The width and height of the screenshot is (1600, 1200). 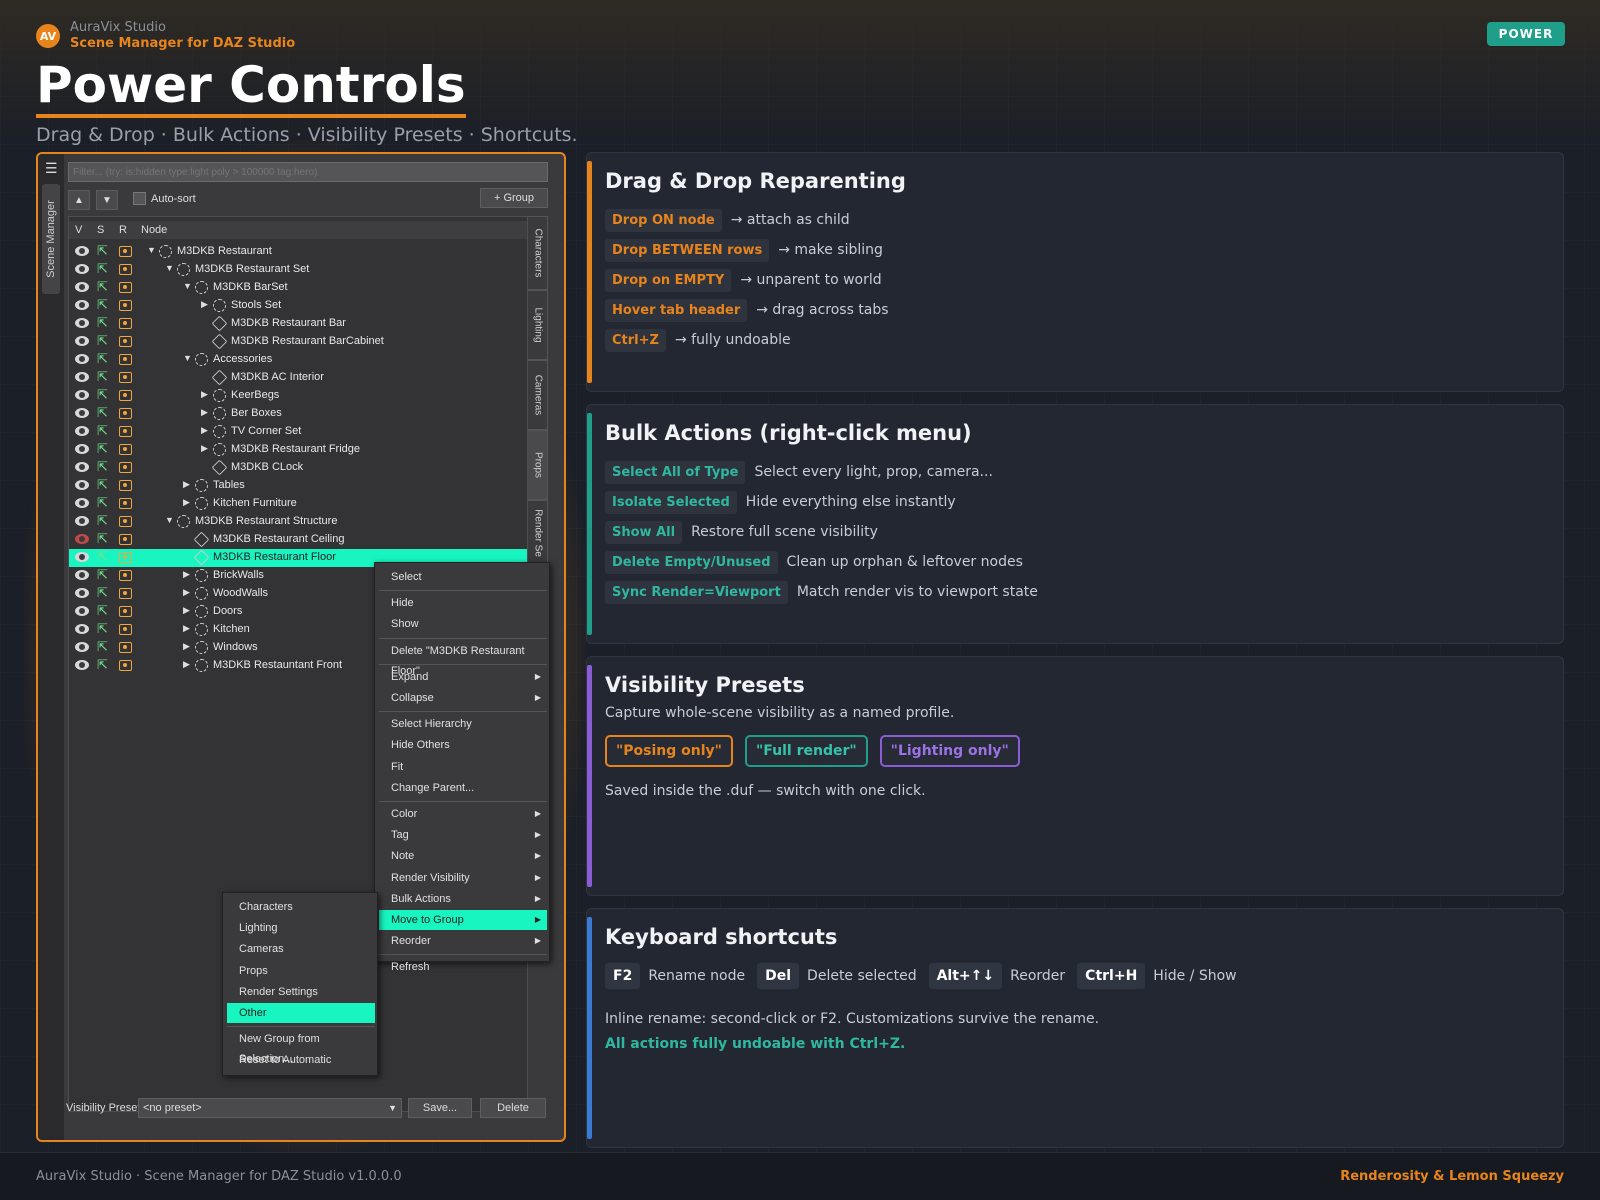 What do you see at coordinates (538, 395) in the screenshot?
I see `tab-cameras: Cameras` at bounding box center [538, 395].